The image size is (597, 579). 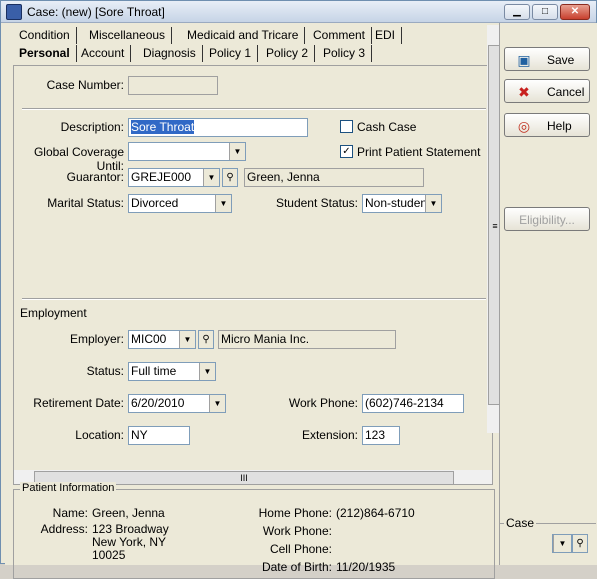 I want to click on save-icon: ▣, so click(x=524, y=60).